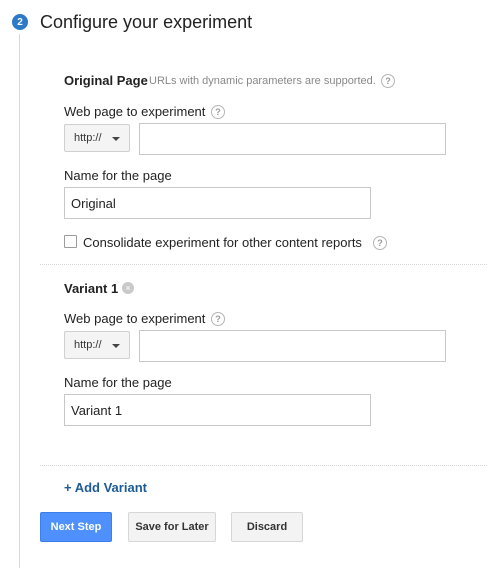 Image resolution: width=487 pixels, height=568 pixels. I want to click on step-rail, so click(19, 301).